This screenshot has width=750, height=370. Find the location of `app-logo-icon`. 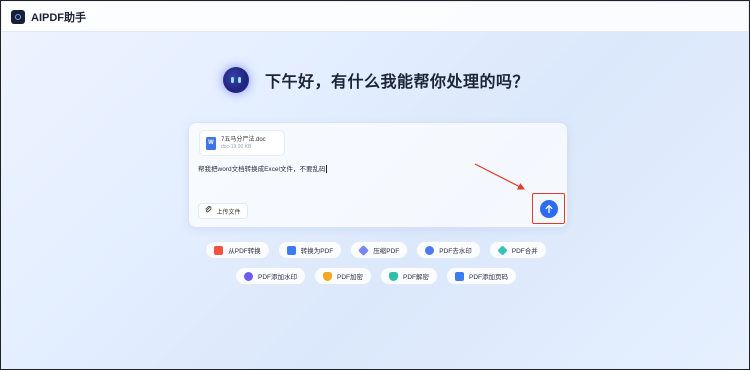

app-logo-icon is located at coordinates (18, 16).